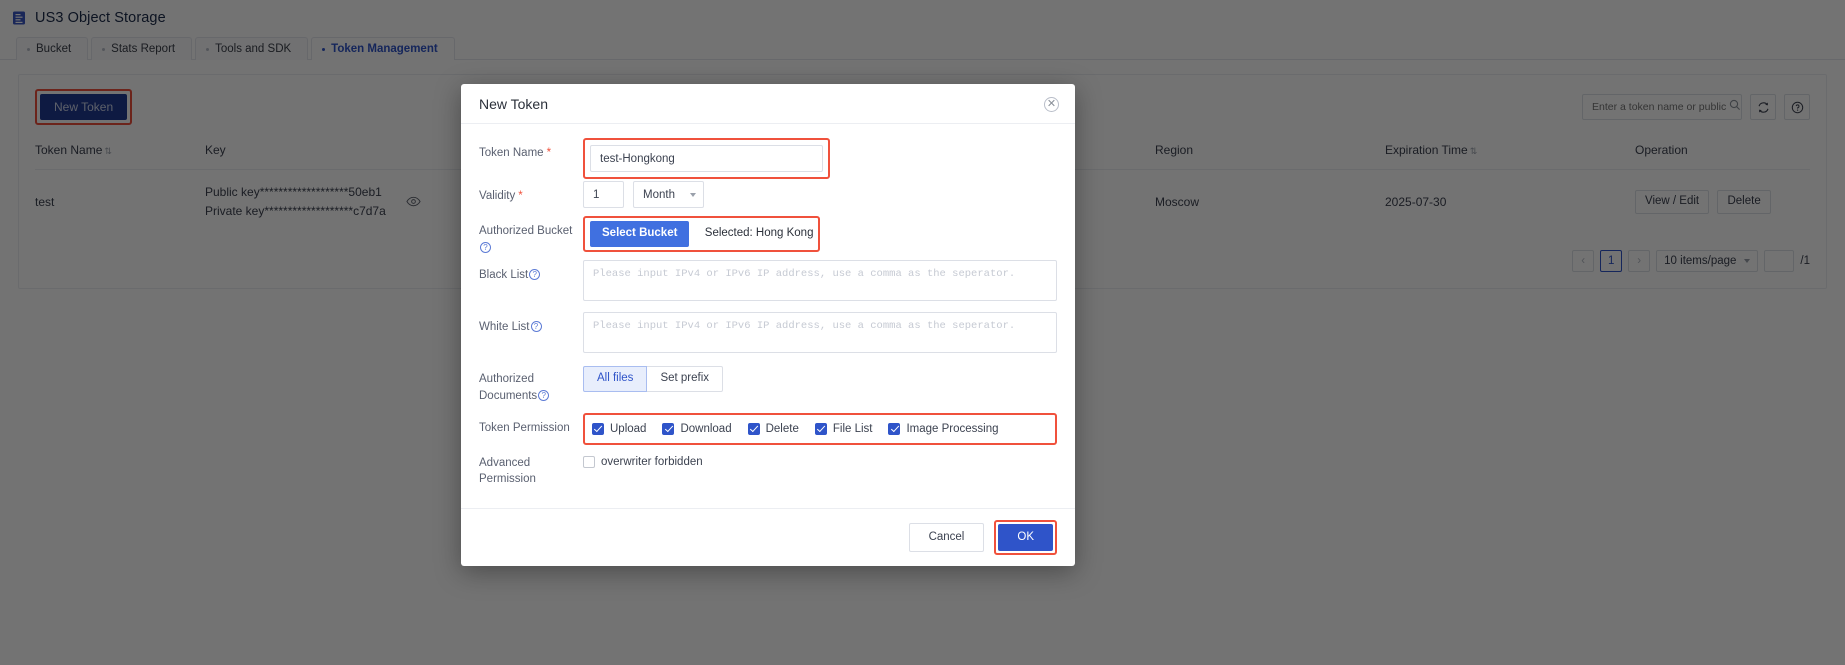 The height and width of the screenshot is (665, 1845). I want to click on checkbox-label: Upload, so click(628, 428).